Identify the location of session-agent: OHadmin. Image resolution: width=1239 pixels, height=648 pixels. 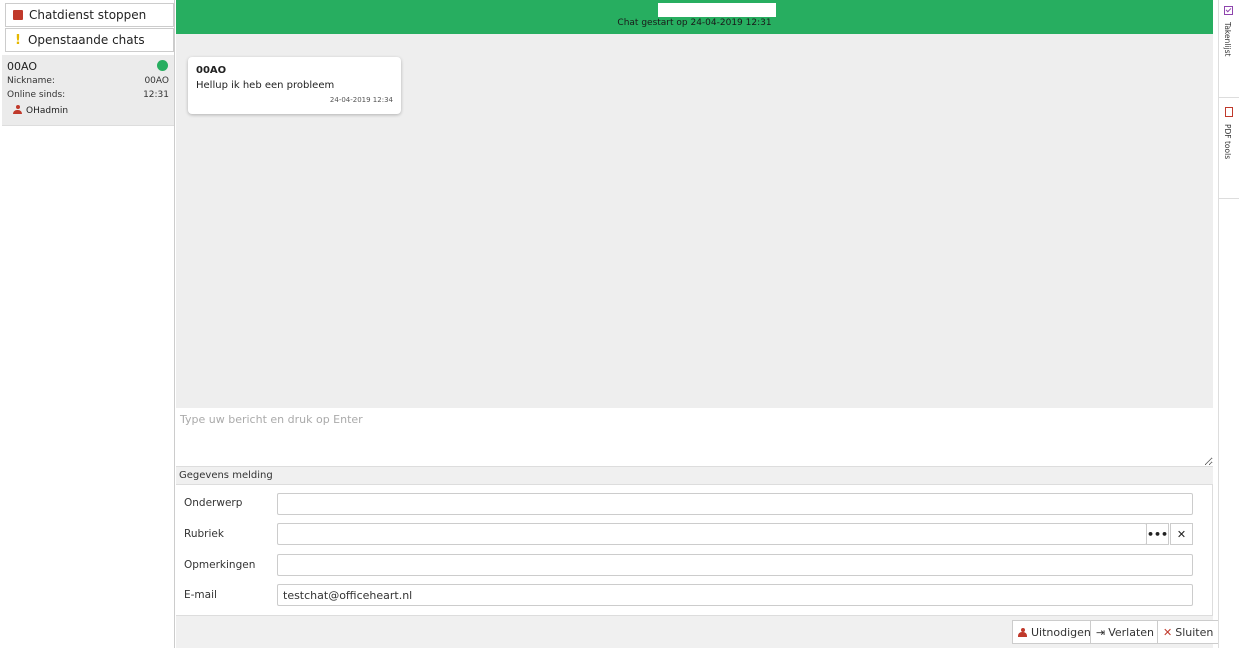
(40, 110).